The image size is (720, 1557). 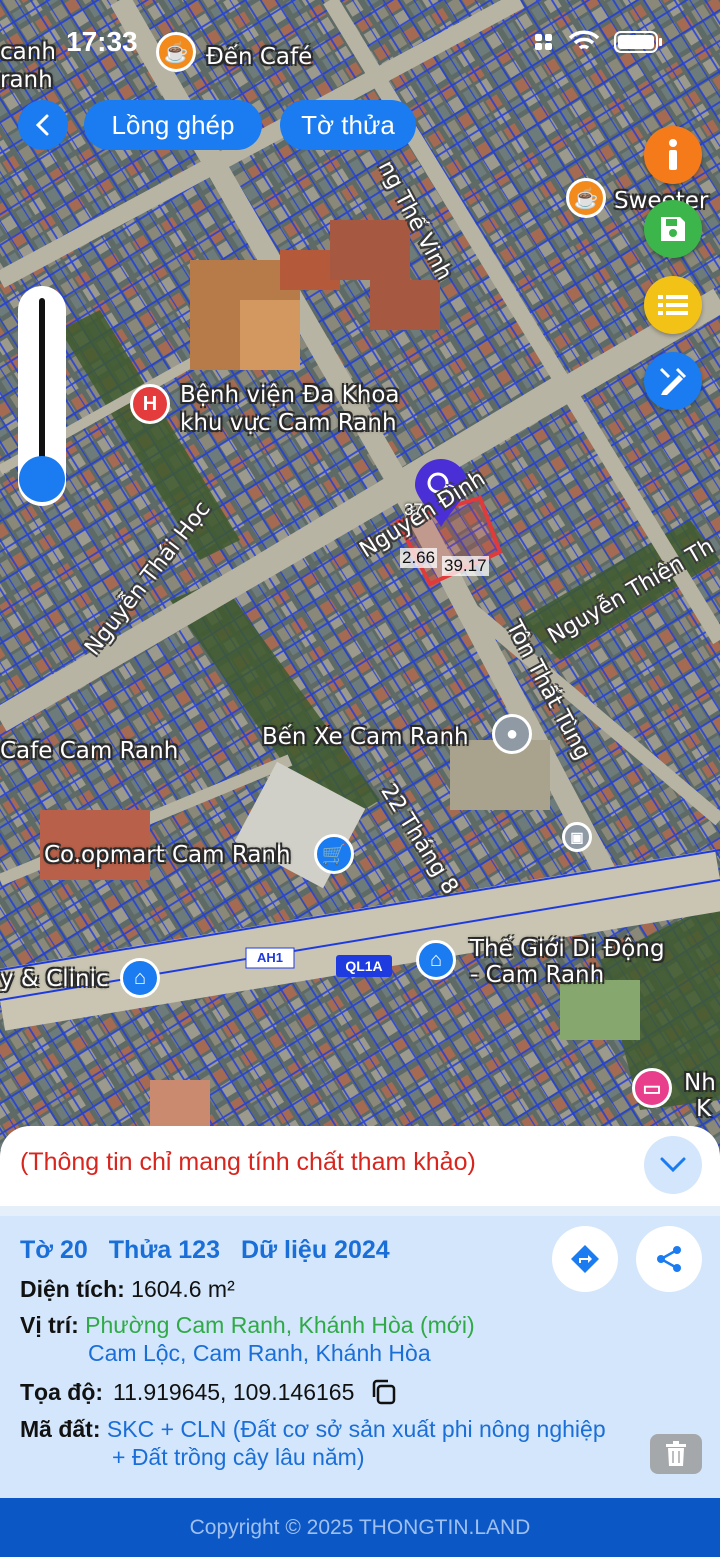 I want to click on coordinate-row: Tọa độ: 11.919645, 109.146165, so click(x=209, y=1392).